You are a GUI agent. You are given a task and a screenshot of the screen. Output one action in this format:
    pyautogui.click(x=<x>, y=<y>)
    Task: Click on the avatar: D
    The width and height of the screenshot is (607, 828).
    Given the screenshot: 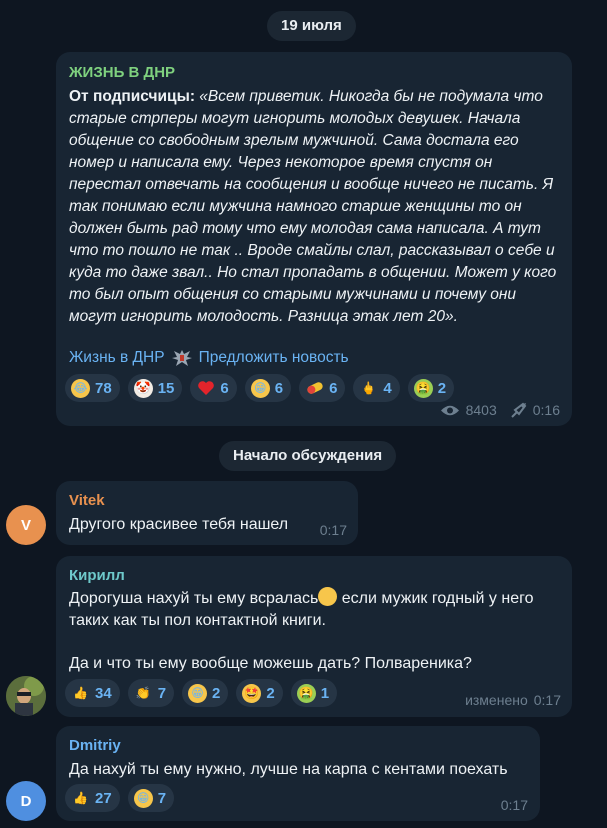 What is the action you would take?
    pyautogui.click(x=26, y=801)
    